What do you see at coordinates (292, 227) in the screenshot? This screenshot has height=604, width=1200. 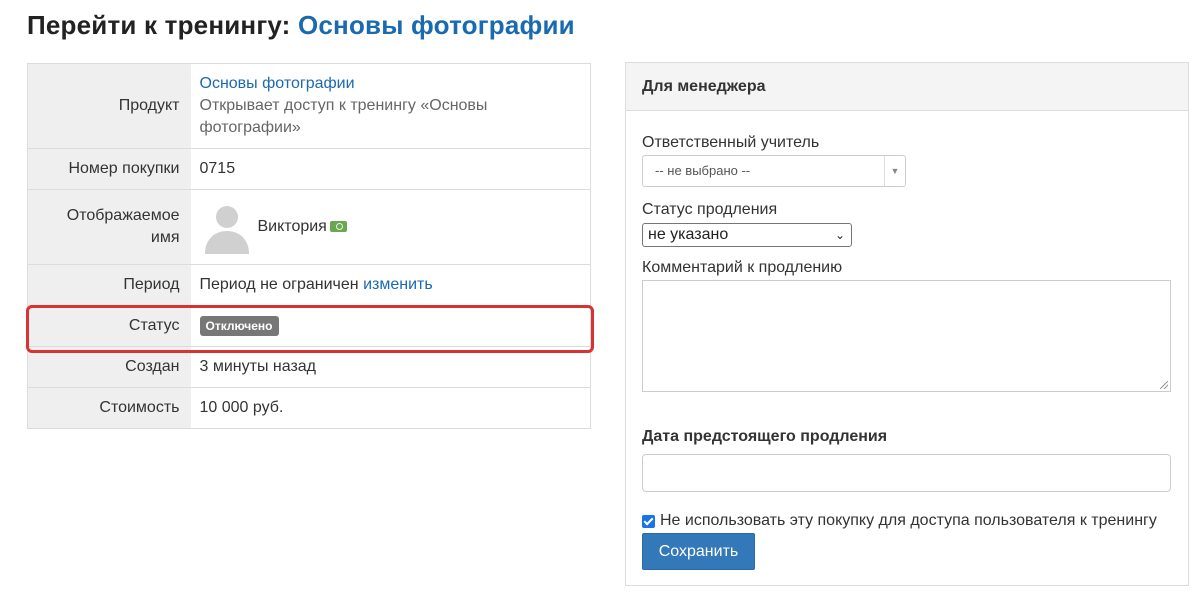 I see `user-name-link: Виктория` at bounding box center [292, 227].